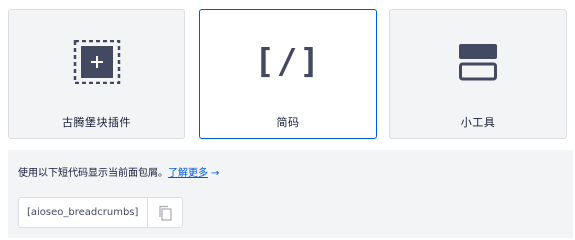 Image resolution: width=575 pixels, height=240 pixels. Describe the element at coordinates (188, 173) in the screenshot. I see `learn-more-link: 了解更多` at that location.